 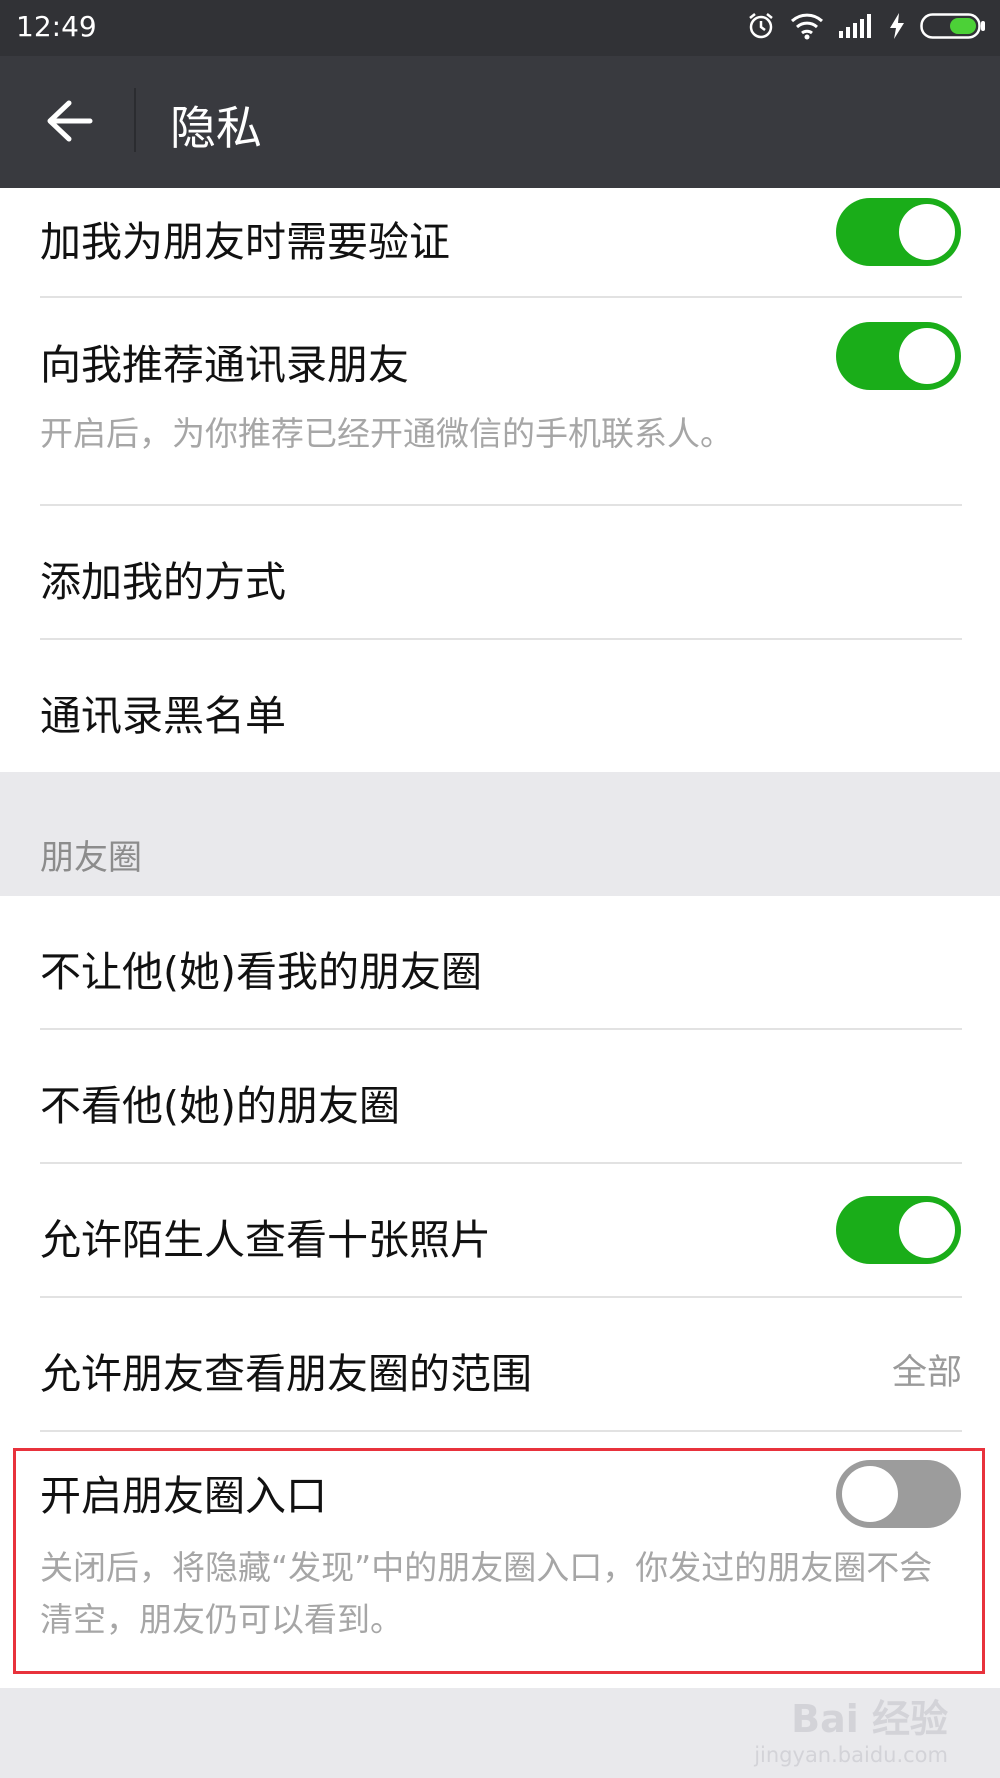 What do you see at coordinates (56, 26) in the screenshot?
I see `status-time: 12:49` at bounding box center [56, 26].